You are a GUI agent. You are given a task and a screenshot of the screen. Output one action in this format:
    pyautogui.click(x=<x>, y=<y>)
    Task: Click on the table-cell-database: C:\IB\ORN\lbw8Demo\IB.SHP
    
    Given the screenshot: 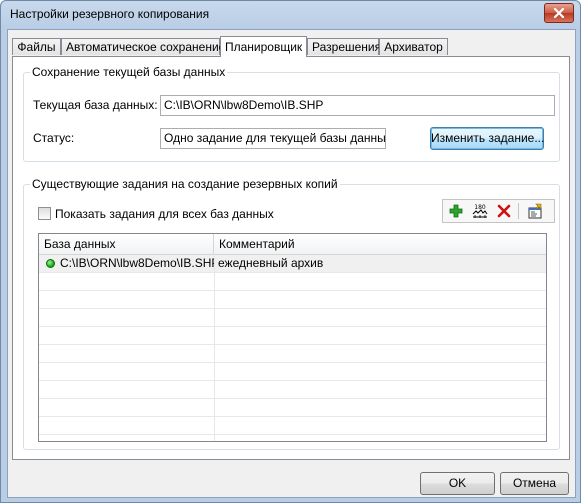 What is the action you would take?
    pyautogui.click(x=128, y=264)
    